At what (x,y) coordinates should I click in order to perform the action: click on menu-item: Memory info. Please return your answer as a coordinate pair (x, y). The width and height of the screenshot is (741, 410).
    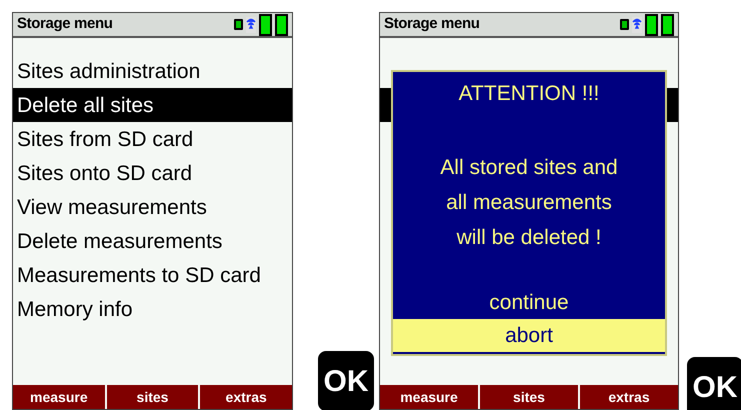
    Looking at the image, I should click on (152, 309).